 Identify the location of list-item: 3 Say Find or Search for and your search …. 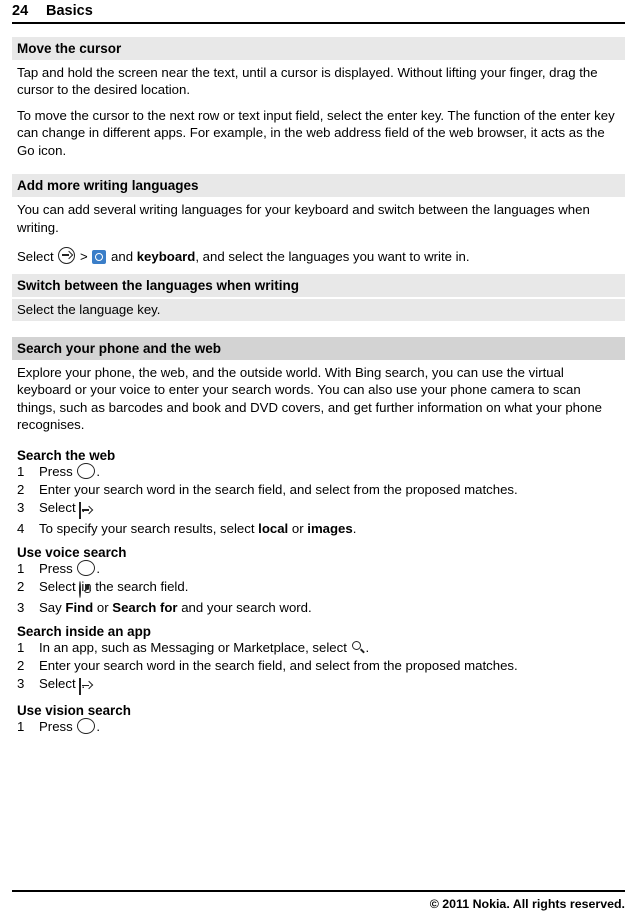
(318, 608).